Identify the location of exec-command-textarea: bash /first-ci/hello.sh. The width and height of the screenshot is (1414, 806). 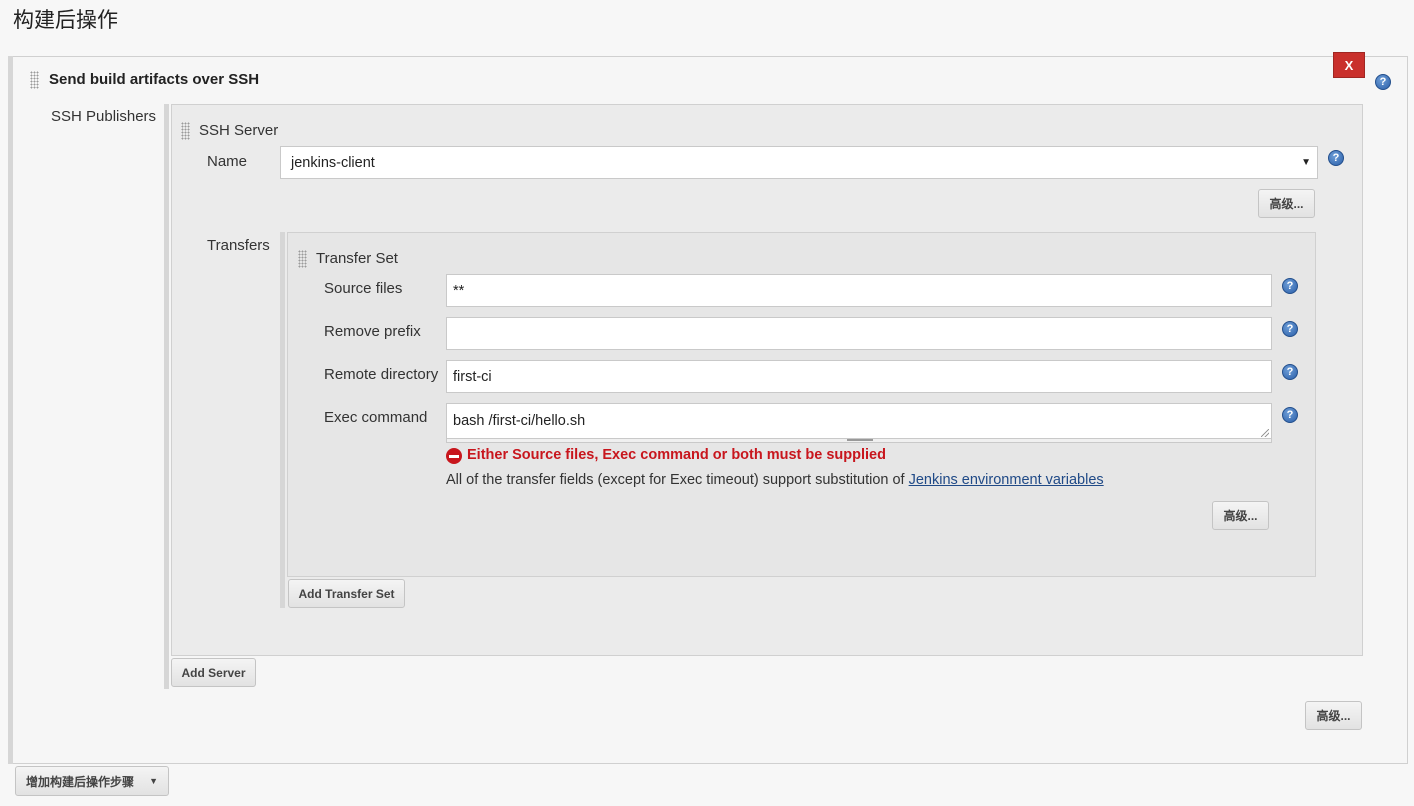
(859, 421).